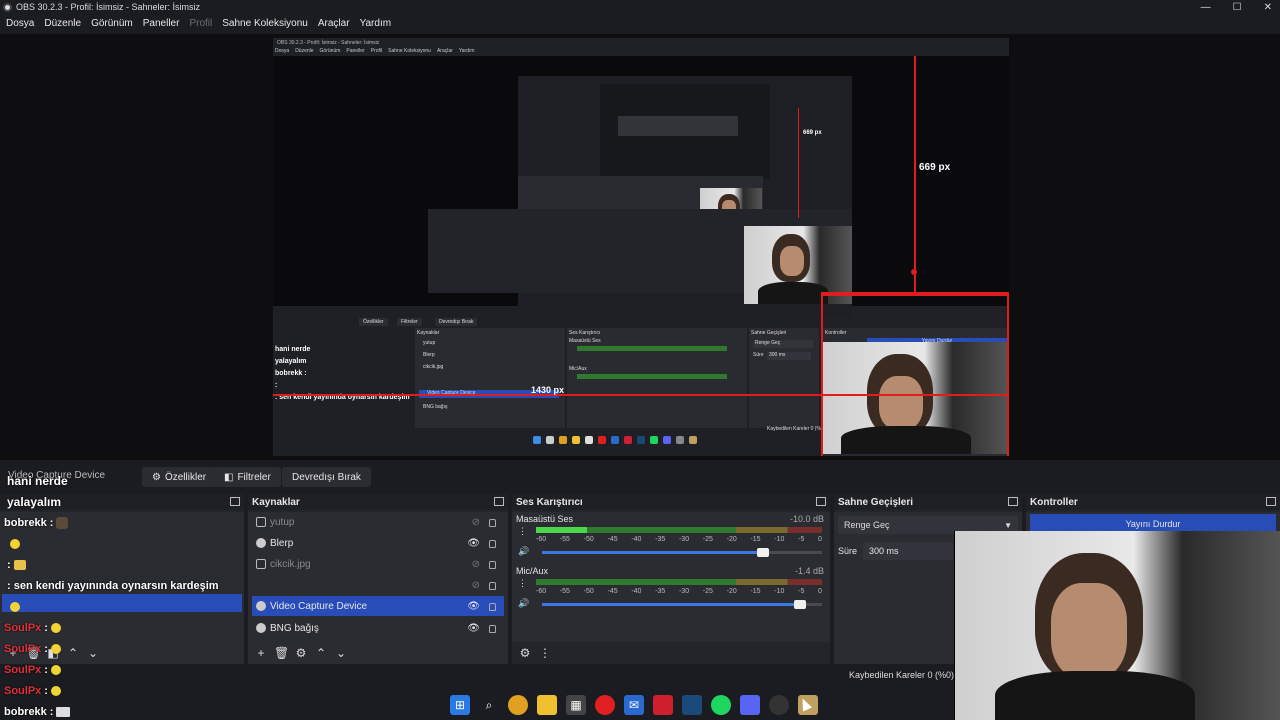  What do you see at coordinates (915, 293) in the screenshot?
I see `measure-line-top` at bounding box center [915, 293].